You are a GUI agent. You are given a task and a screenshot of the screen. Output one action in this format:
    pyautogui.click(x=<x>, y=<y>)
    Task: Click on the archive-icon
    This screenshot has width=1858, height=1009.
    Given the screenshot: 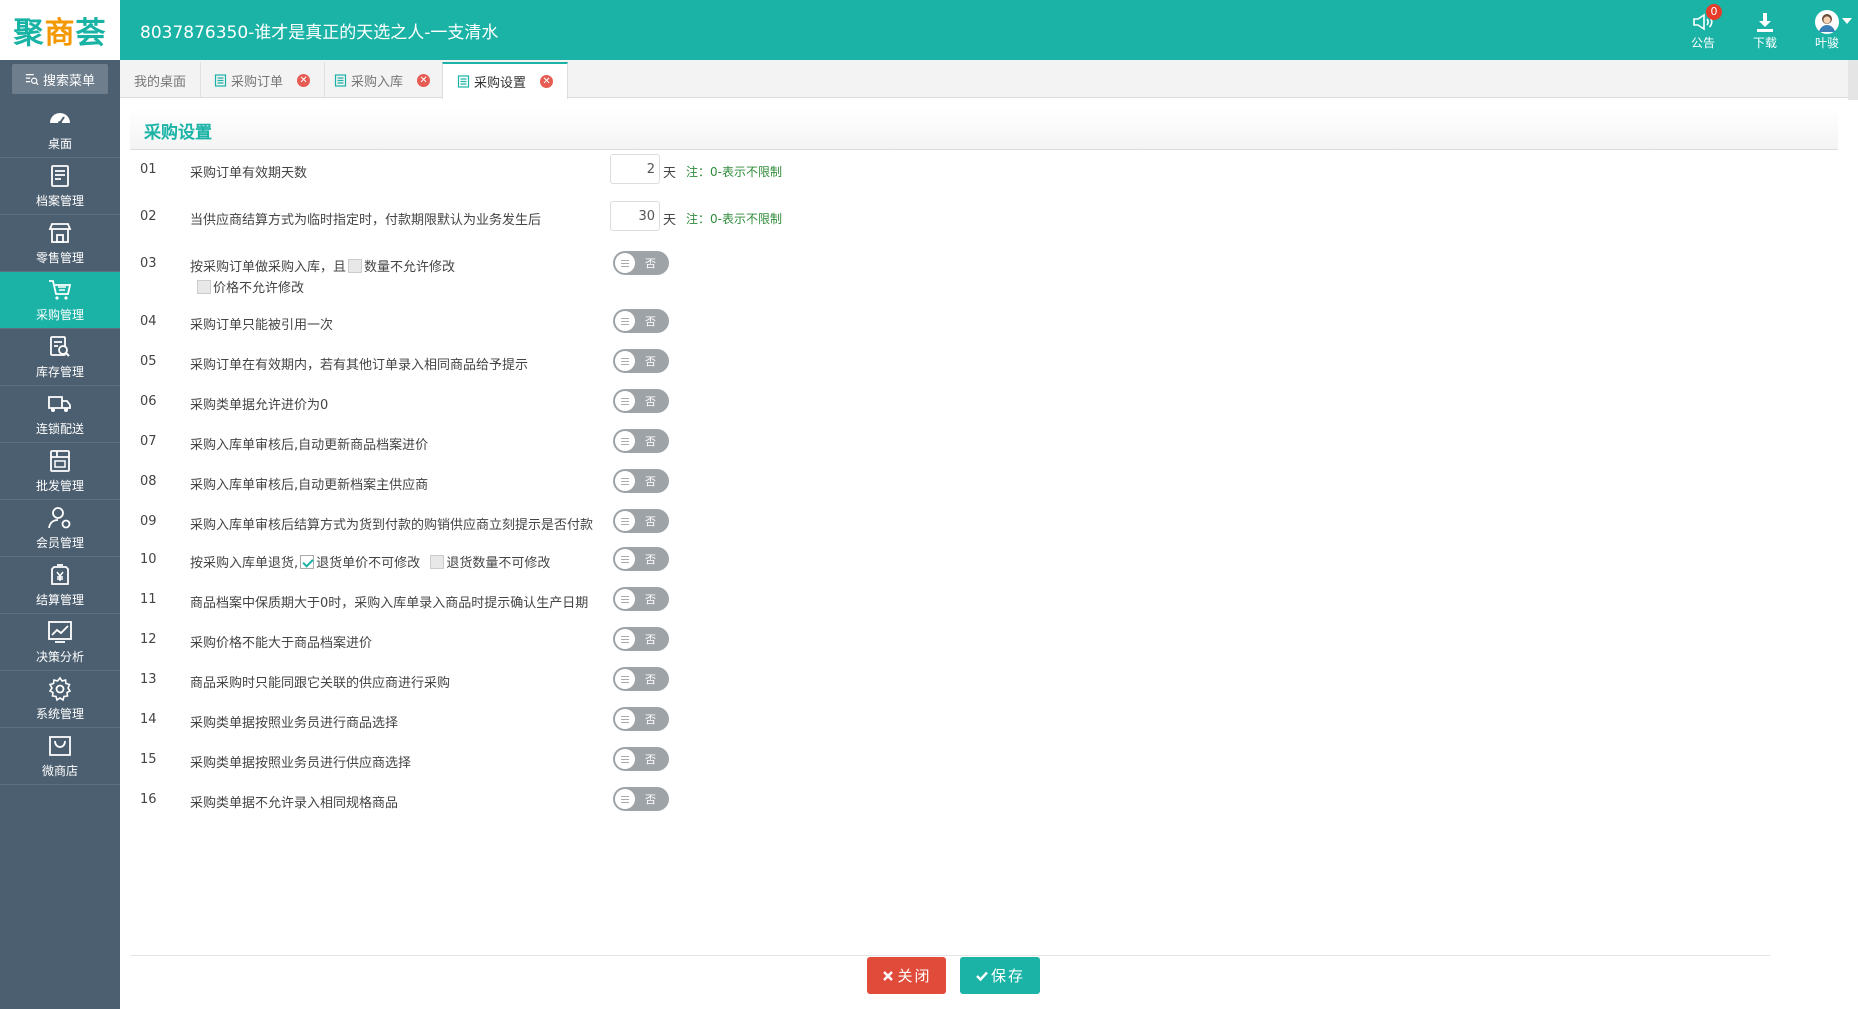 What is the action you would take?
    pyautogui.click(x=60, y=176)
    